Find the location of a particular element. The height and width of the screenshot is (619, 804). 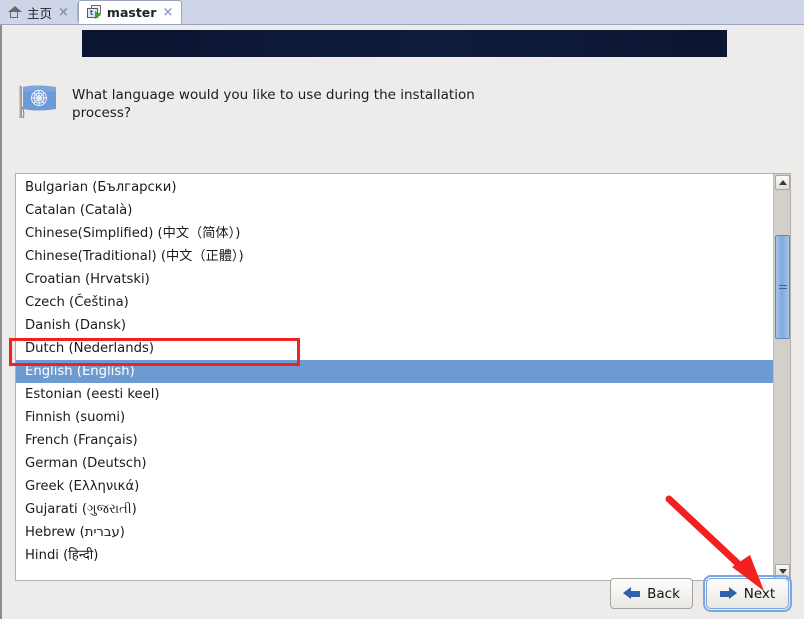

back-button: Back is located at coordinates (651, 593).